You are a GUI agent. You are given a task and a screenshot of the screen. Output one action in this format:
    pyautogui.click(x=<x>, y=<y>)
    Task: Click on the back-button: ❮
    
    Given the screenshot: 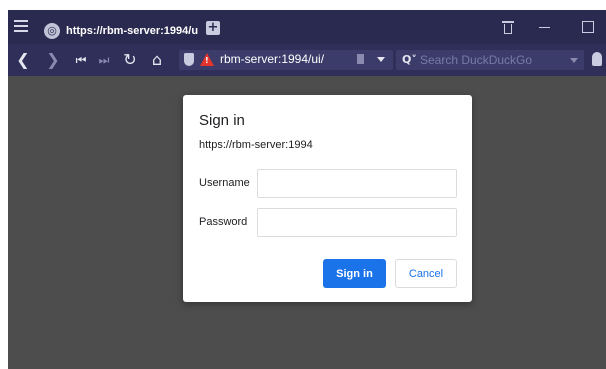 What is the action you would take?
    pyautogui.click(x=23, y=60)
    